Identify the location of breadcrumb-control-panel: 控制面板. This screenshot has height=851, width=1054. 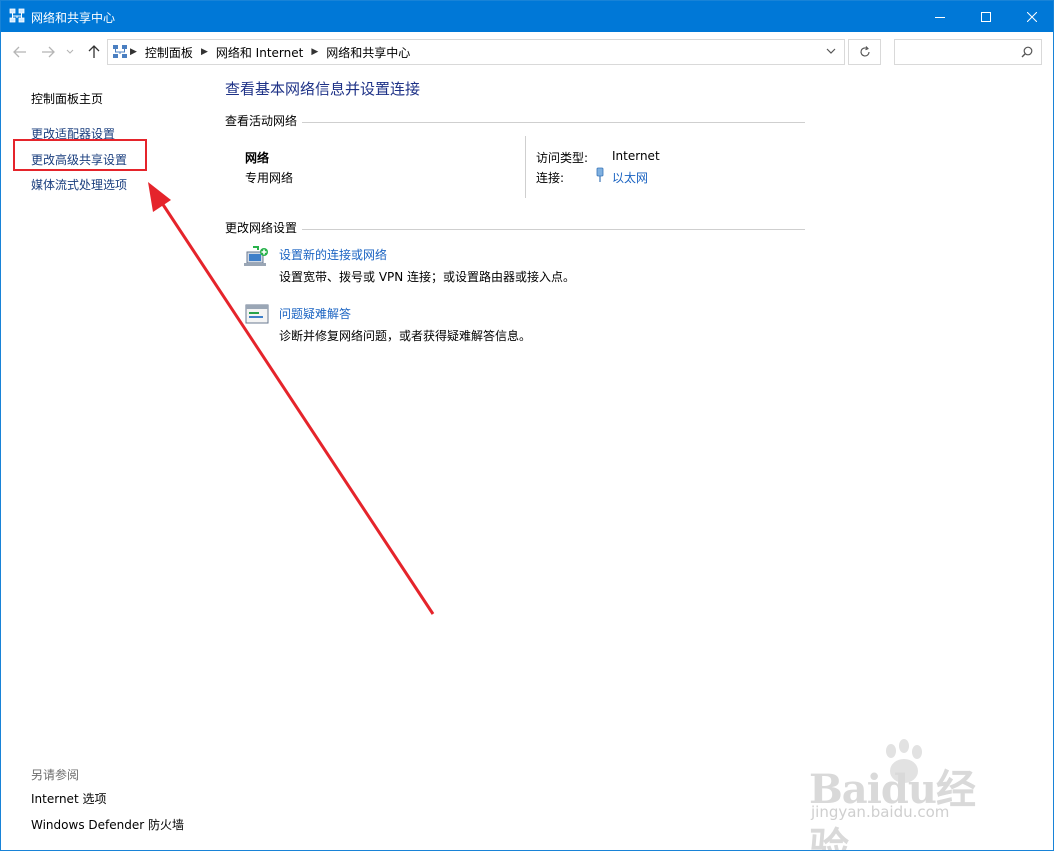
(169, 52).